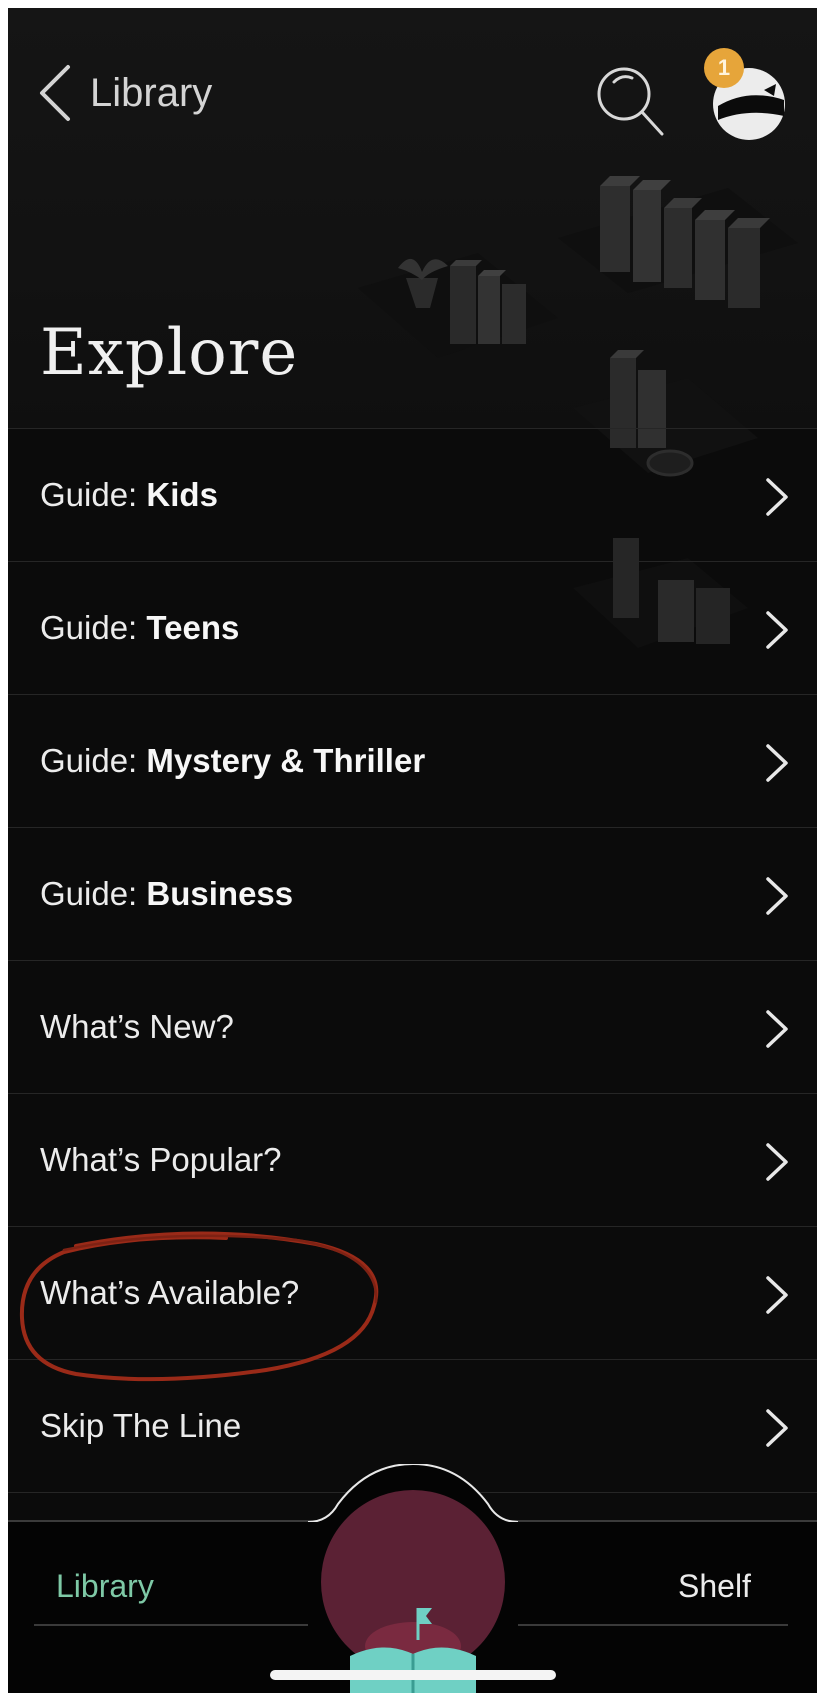 Image resolution: width=817 pixels, height=1693 pixels. What do you see at coordinates (55, 93) in the screenshot?
I see `chevron-left-icon` at bounding box center [55, 93].